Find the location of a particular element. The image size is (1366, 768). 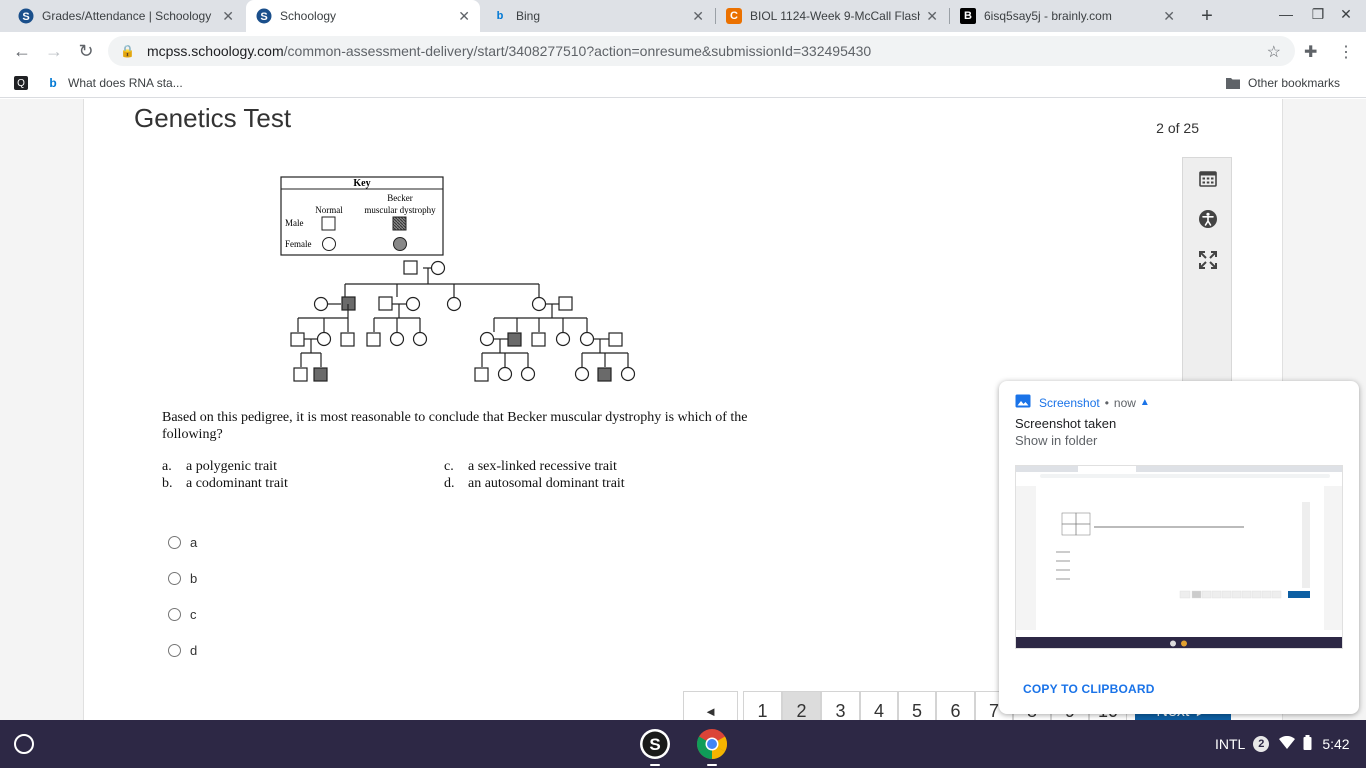

bookmark-q: Q is located at coordinates (25, 83).